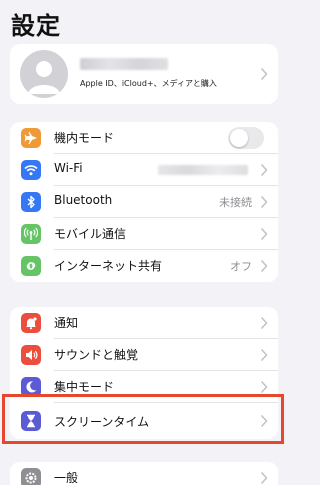  What do you see at coordinates (239, 138) in the screenshot?
I see `toggle-knob` at bounding box center [239, 138].